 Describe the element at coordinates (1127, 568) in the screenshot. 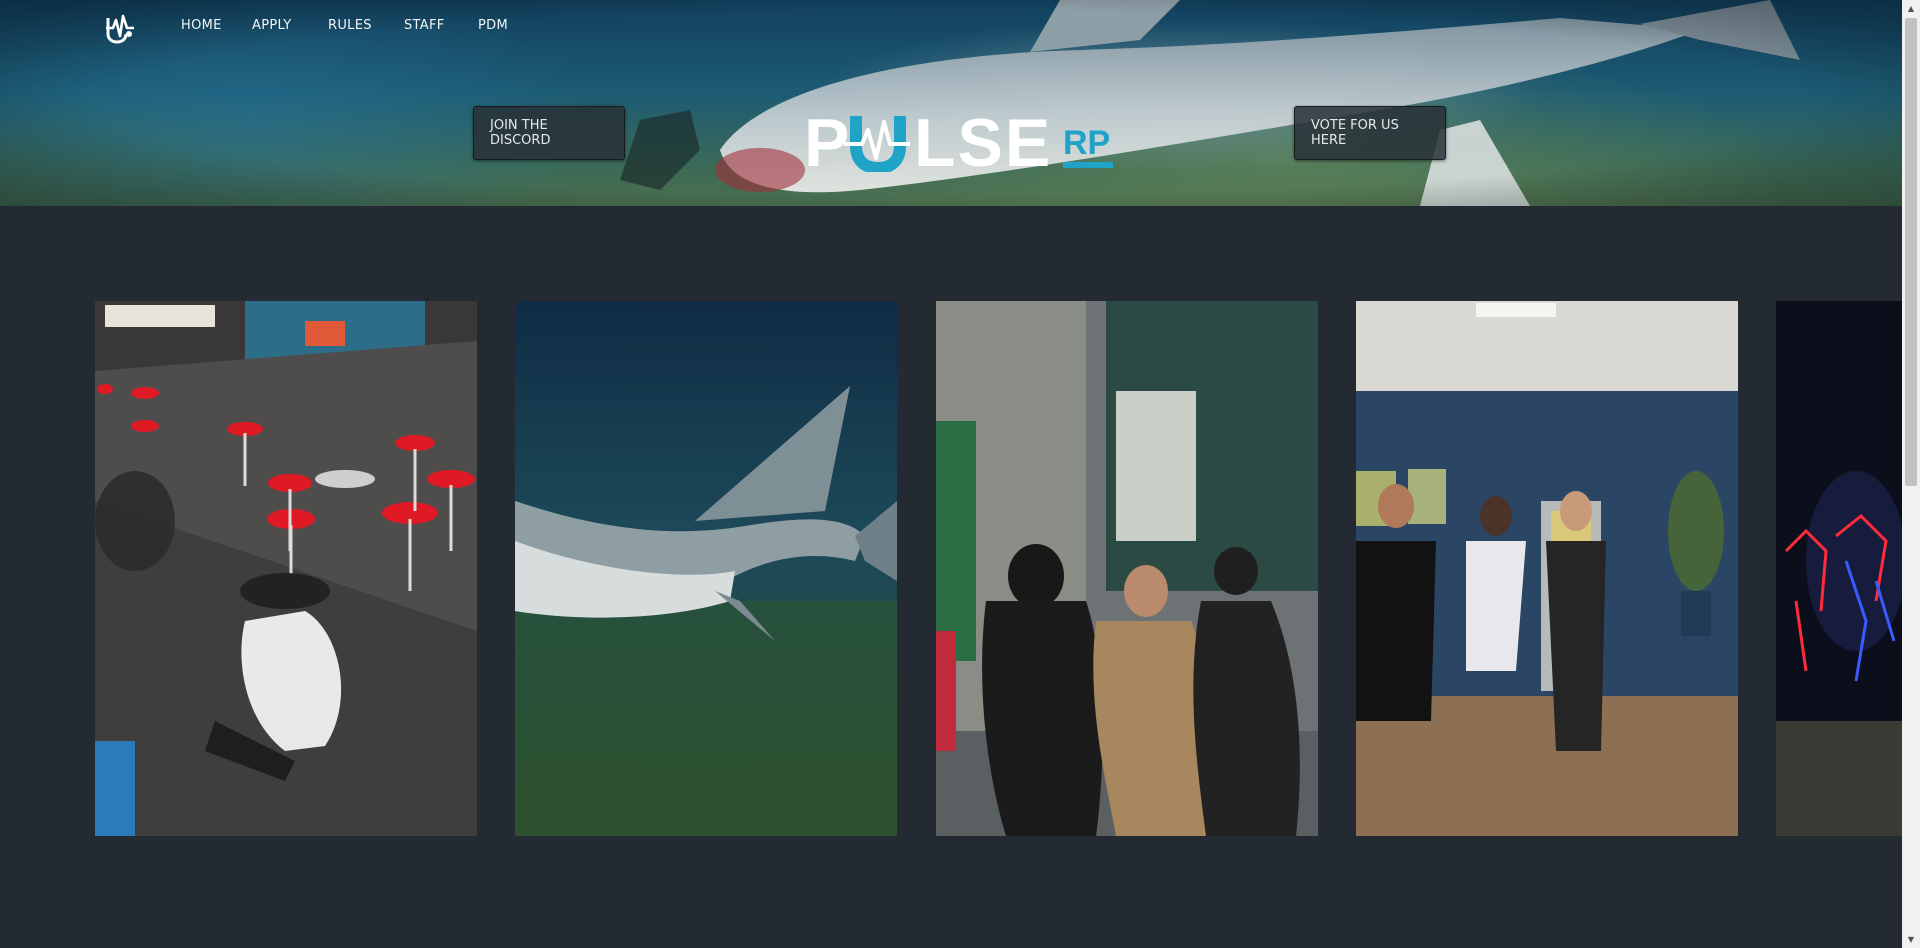

I see `gallery-image-crew` at that location.